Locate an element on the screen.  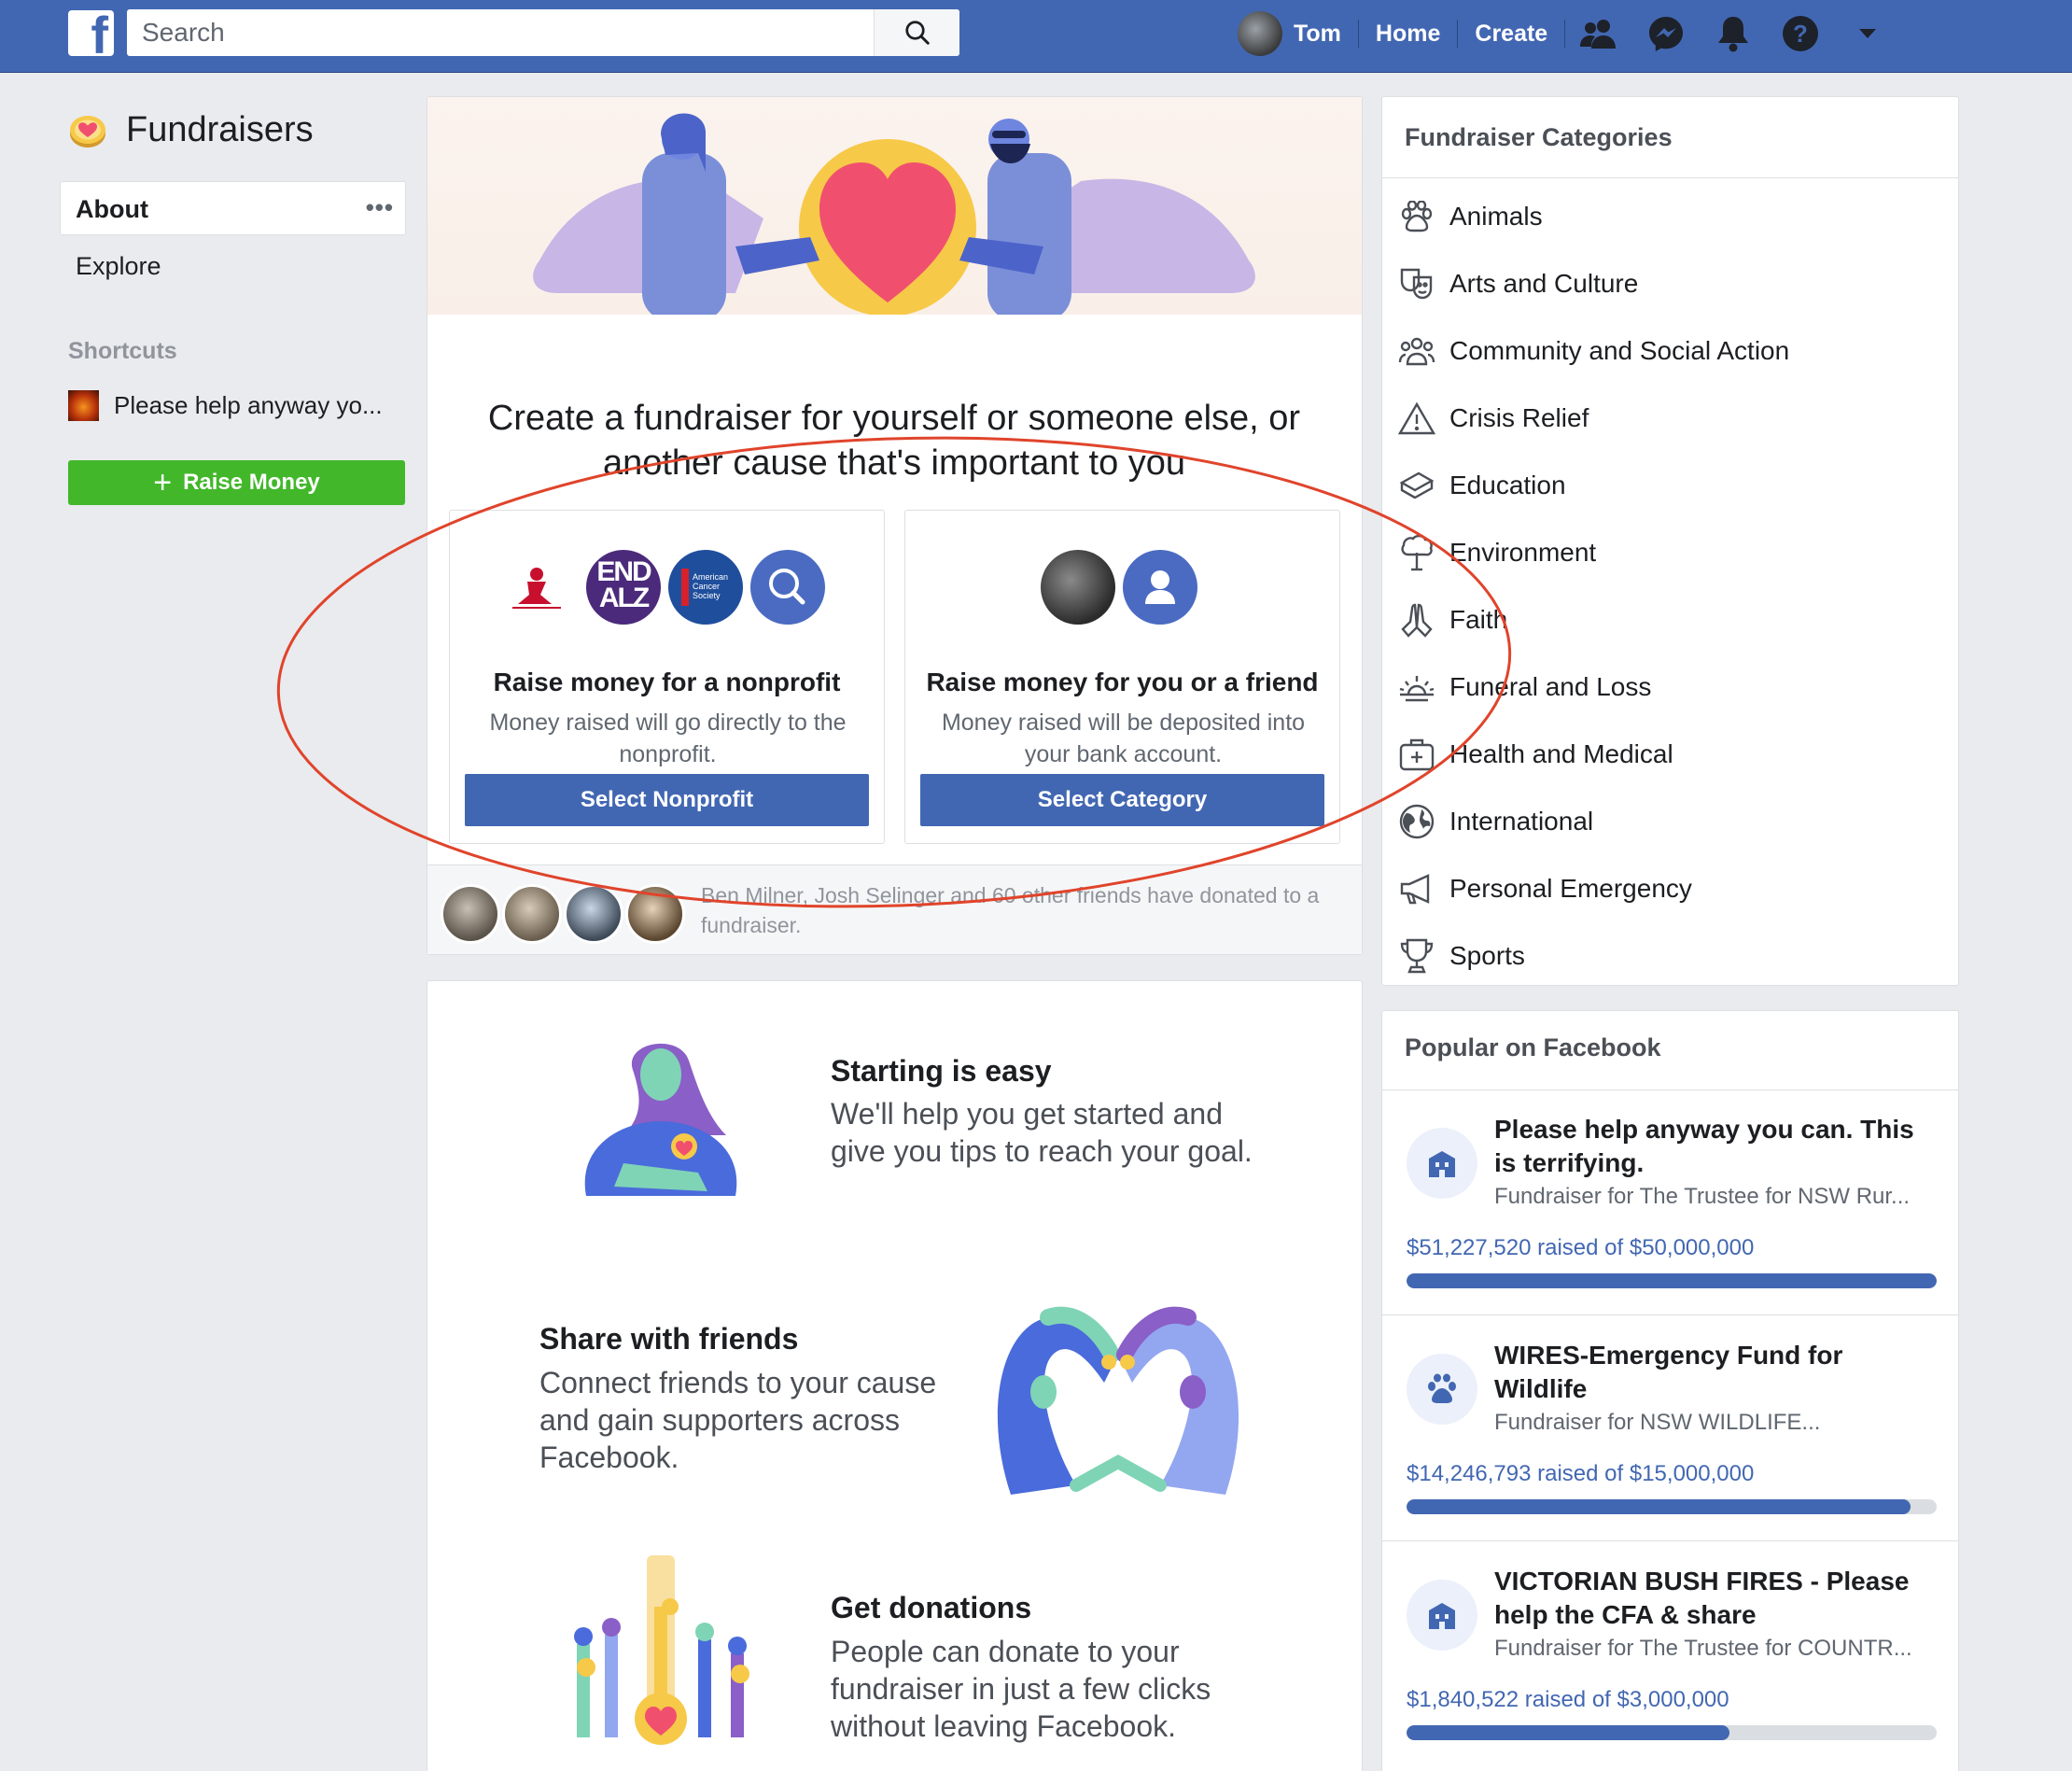
help-icon: ? is located at coordinates (1801, 33).